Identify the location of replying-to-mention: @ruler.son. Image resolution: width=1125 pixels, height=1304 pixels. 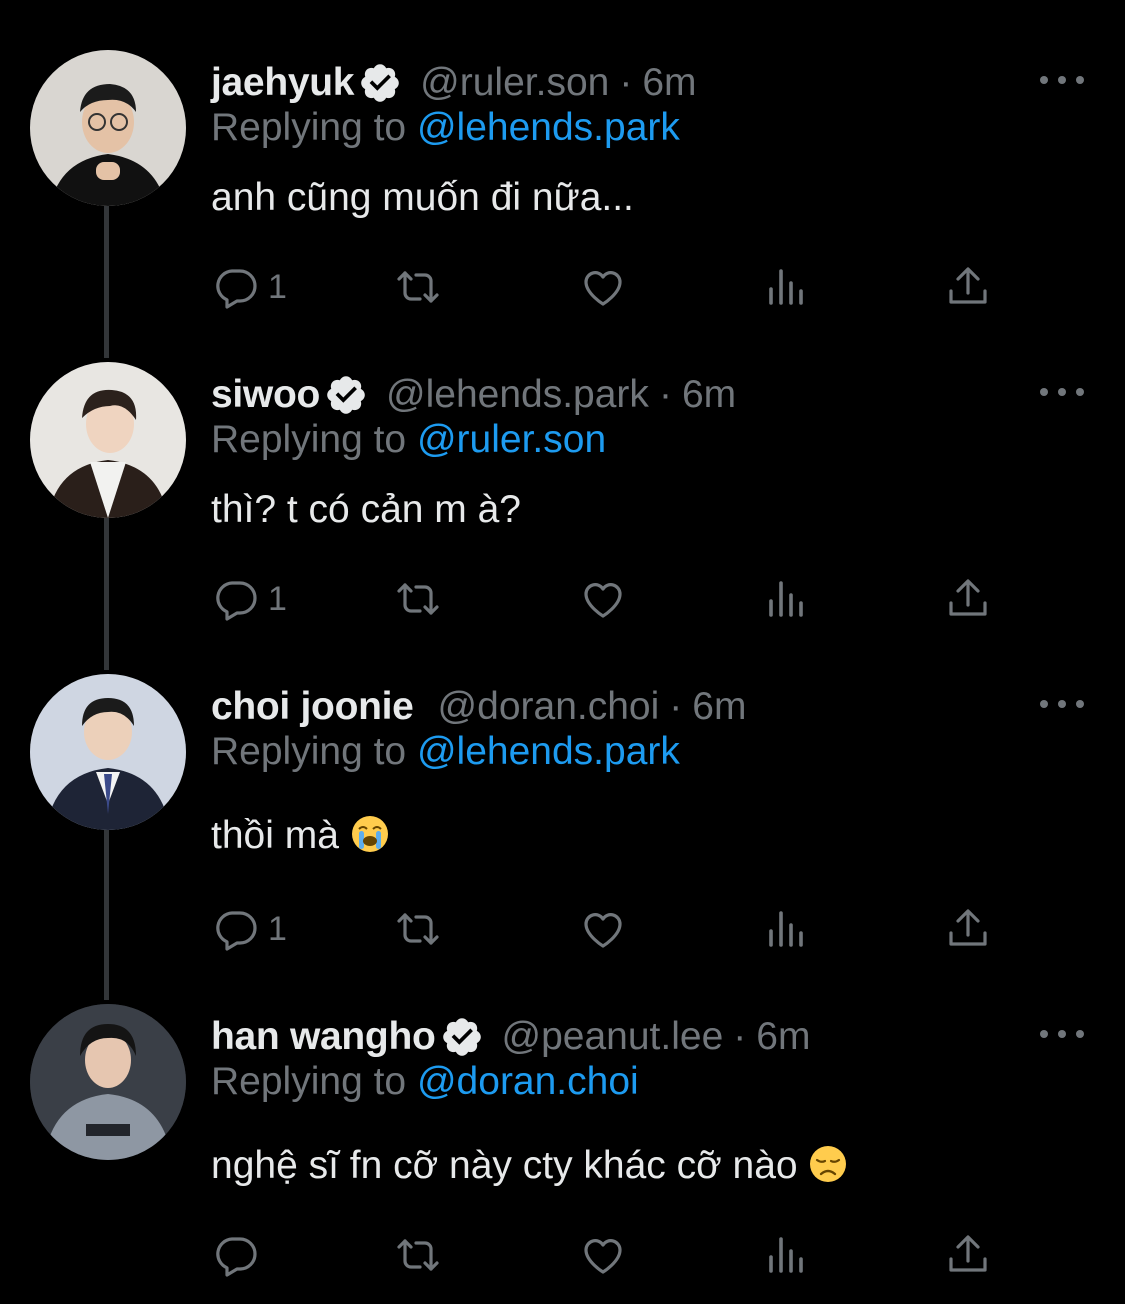
(511, 439).